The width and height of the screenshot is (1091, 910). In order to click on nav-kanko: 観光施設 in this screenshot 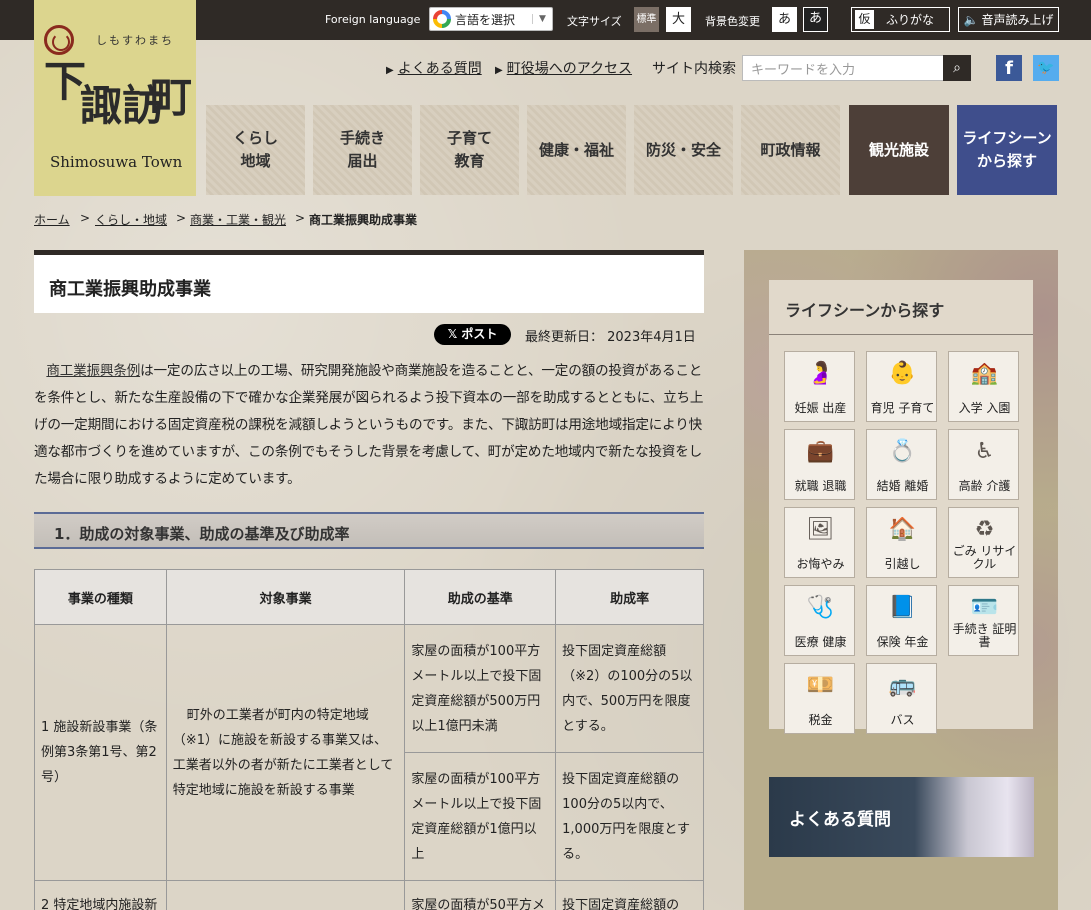, I will do `click(899, 150)`.